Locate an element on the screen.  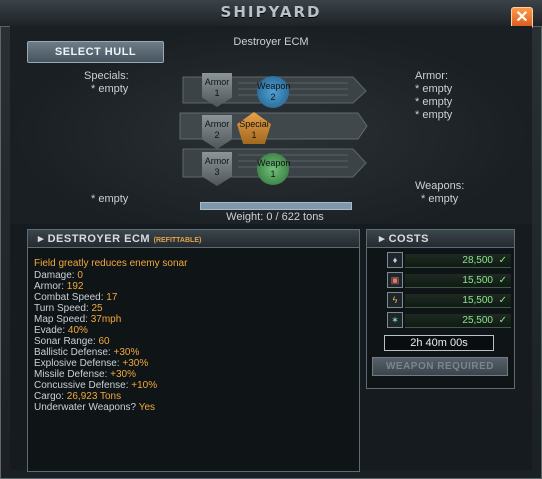
stat-label: Underwater Weapons? is located at coordinates (85, 407).